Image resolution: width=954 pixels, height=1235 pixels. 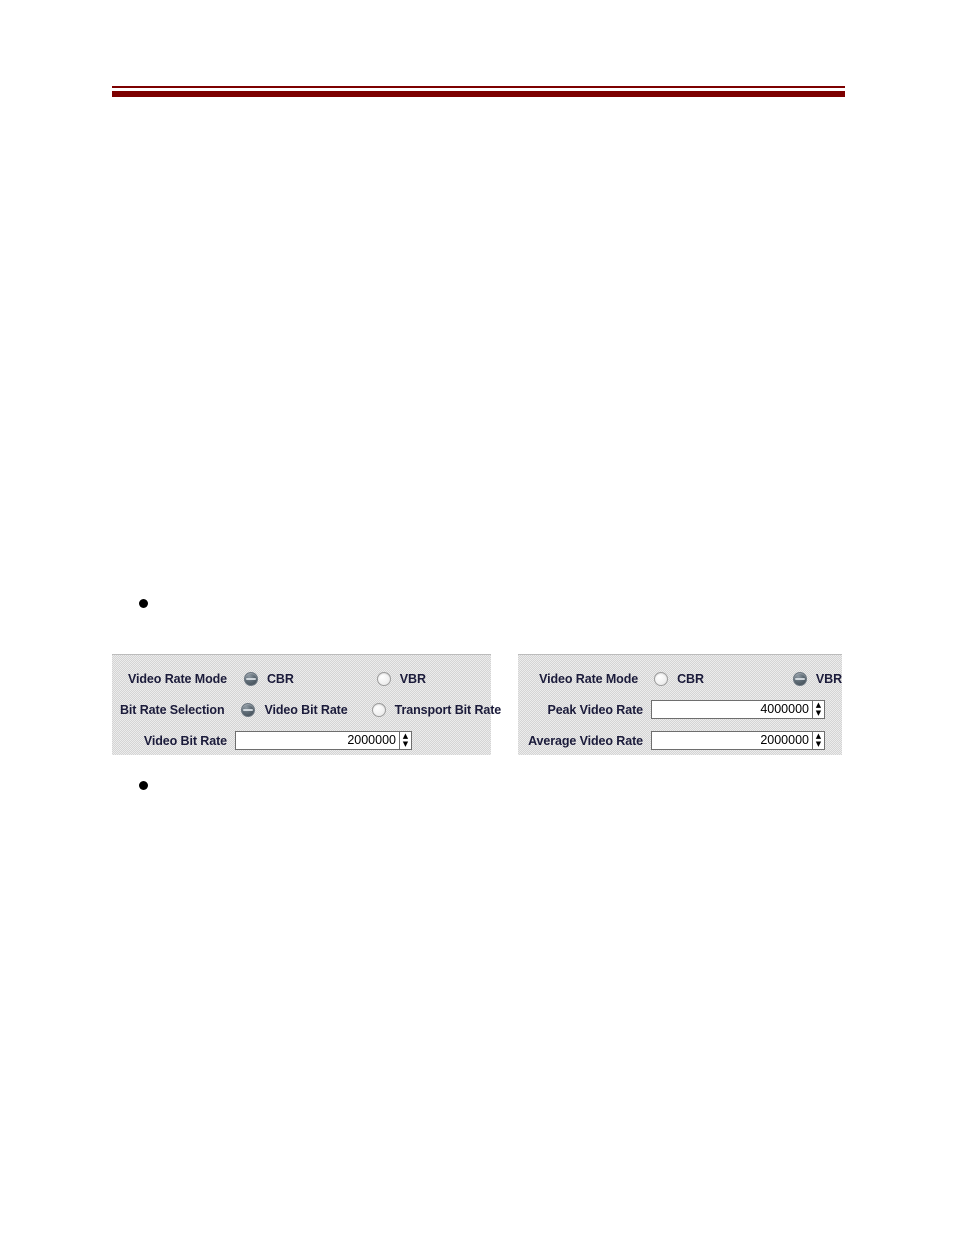 What do you see at coordinates (732, 740) in the screenshot?
I see `average-video-rate-input: 2000000` at bounding box center [732, 740].